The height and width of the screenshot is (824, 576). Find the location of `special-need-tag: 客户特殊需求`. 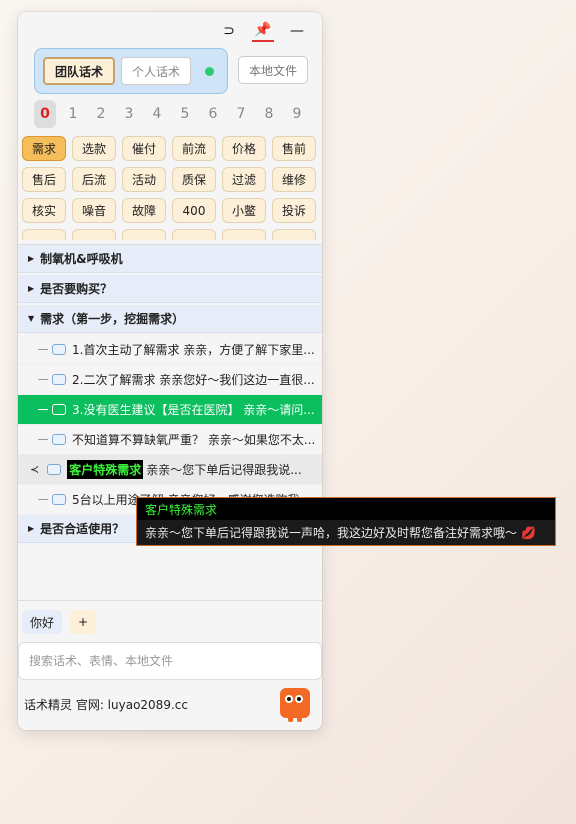

special-need-tag: 客户特殊需求 is located at coordinates (105, 469).